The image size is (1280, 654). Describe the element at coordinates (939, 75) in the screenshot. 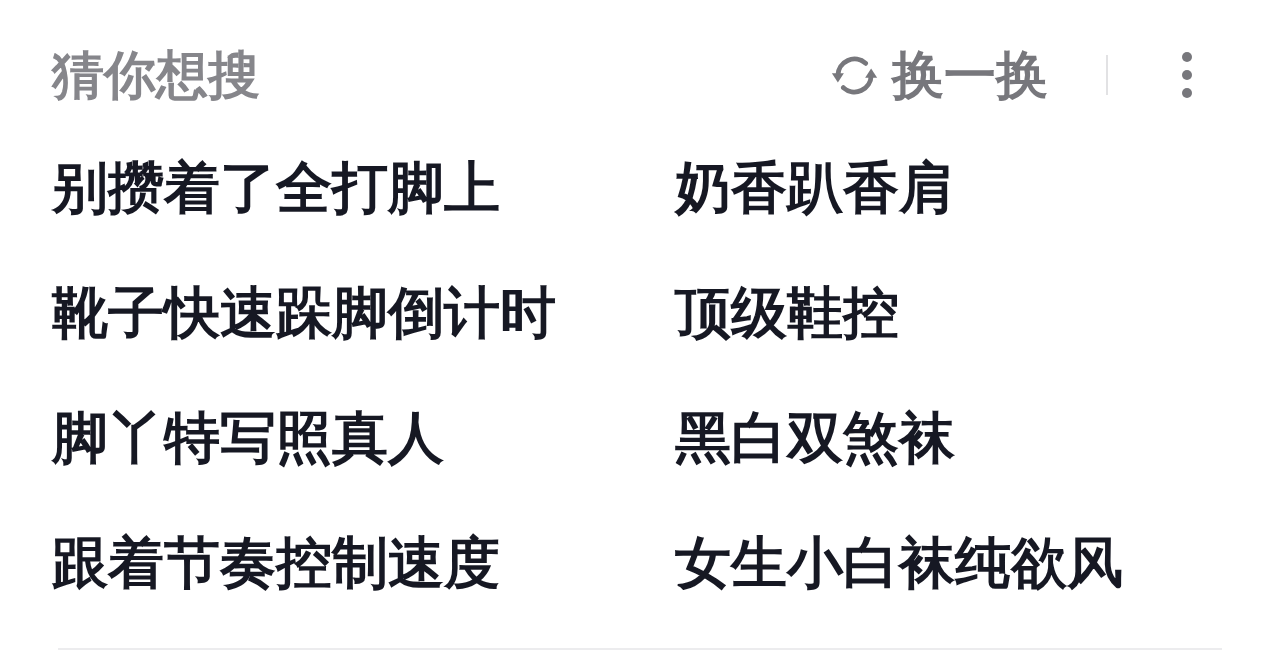

I see `refresh-button: 换一换` at that location.